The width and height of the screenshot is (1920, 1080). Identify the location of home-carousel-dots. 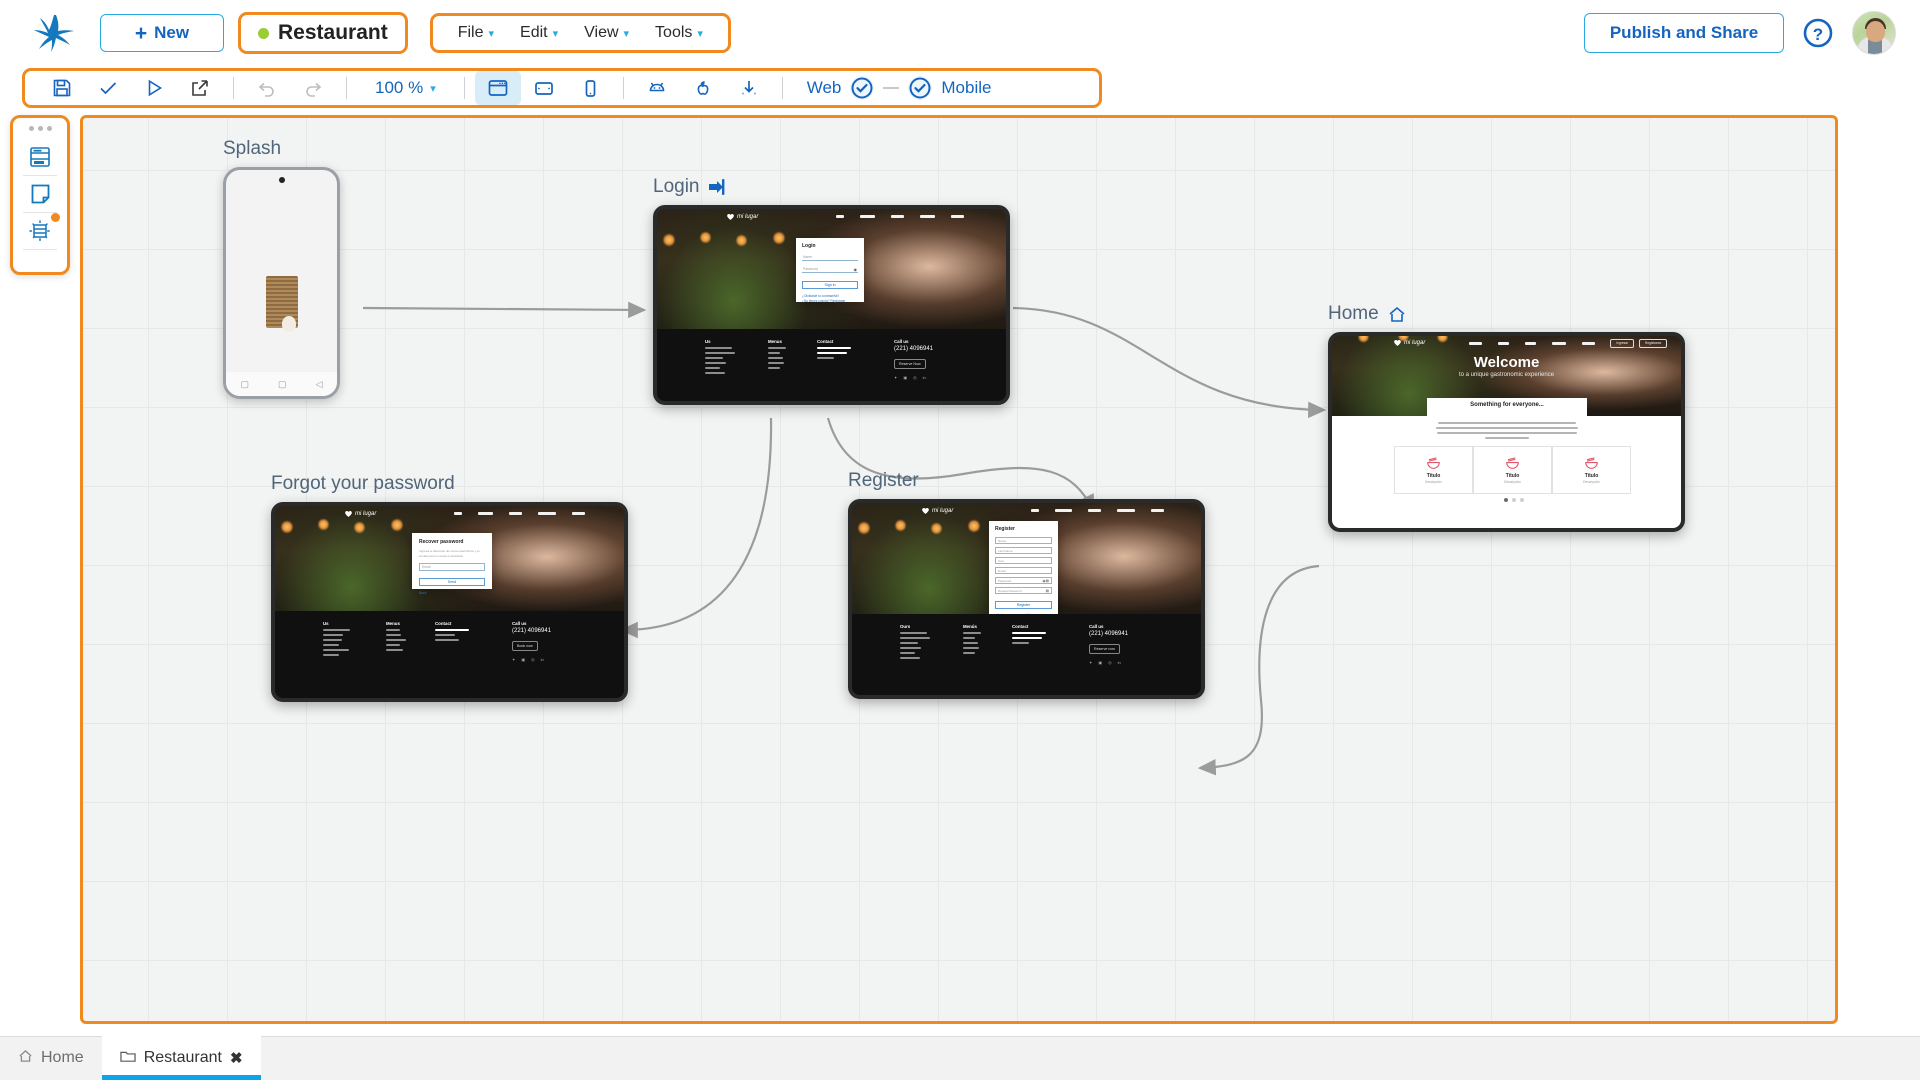
(1514, 500).